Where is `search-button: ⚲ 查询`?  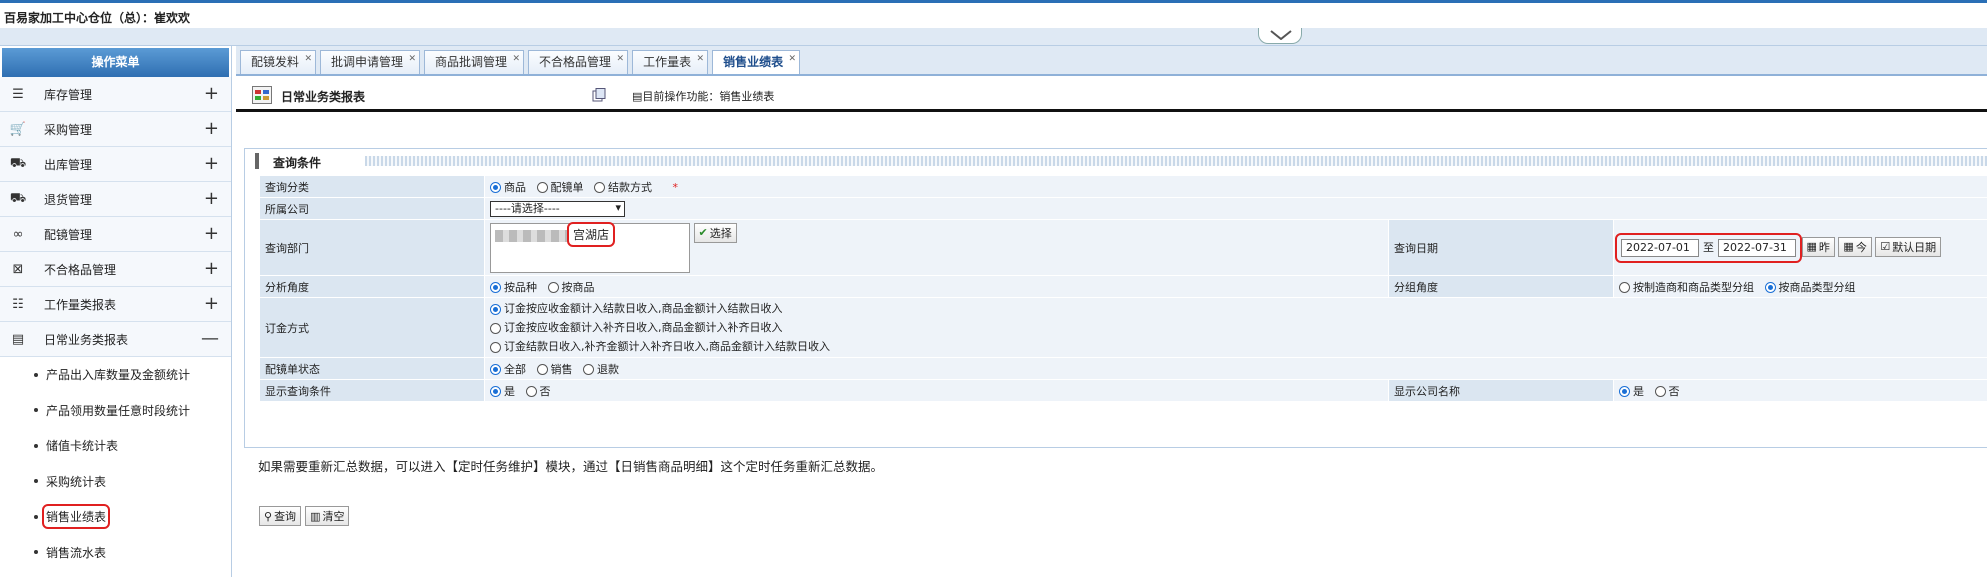 search-button: ⚲ 查询 is located at coordinates (280, 516).